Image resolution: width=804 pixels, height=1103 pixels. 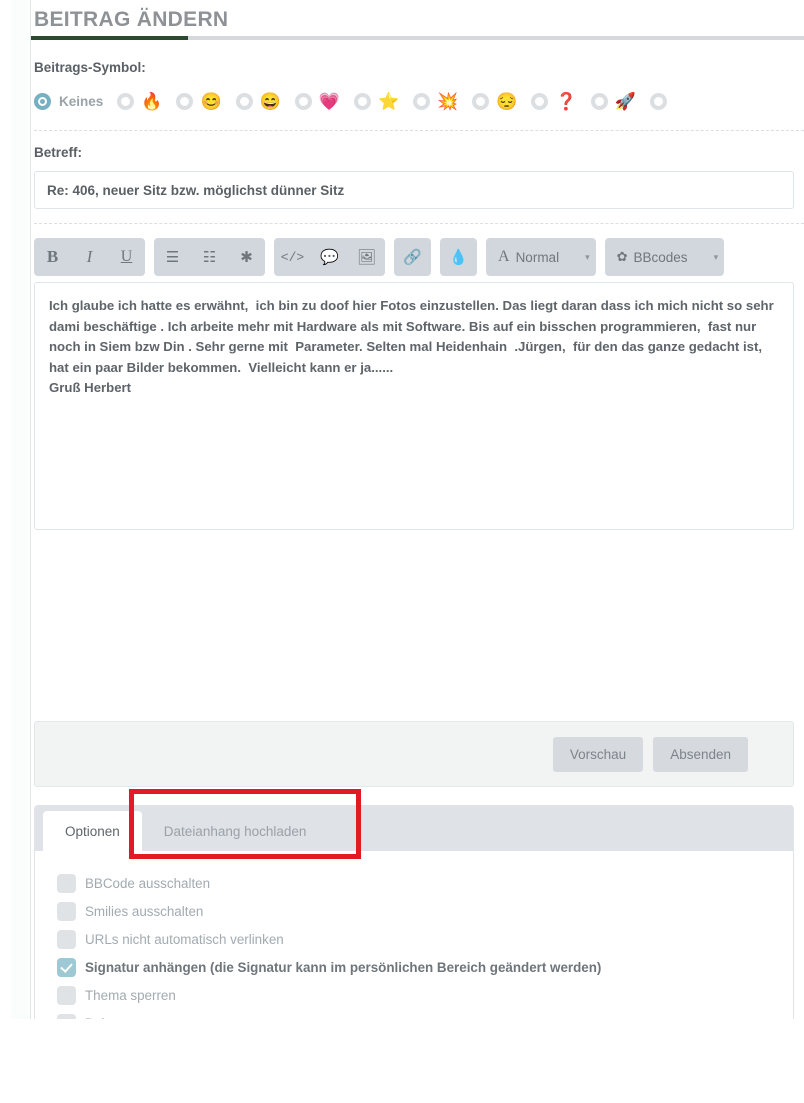 I want to click on radio-none-selected, so click(x=42, y=101).